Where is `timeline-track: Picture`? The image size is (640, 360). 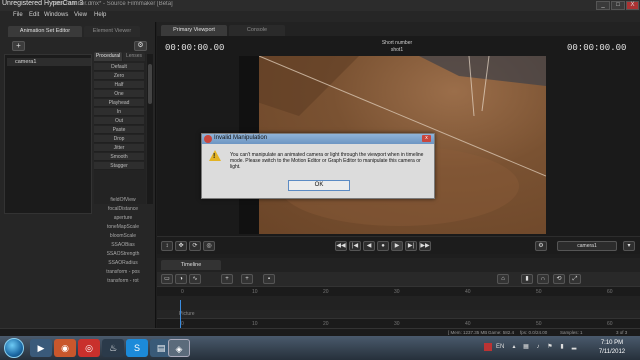 timeline-track: Picture is located at coordinates (398, 314).